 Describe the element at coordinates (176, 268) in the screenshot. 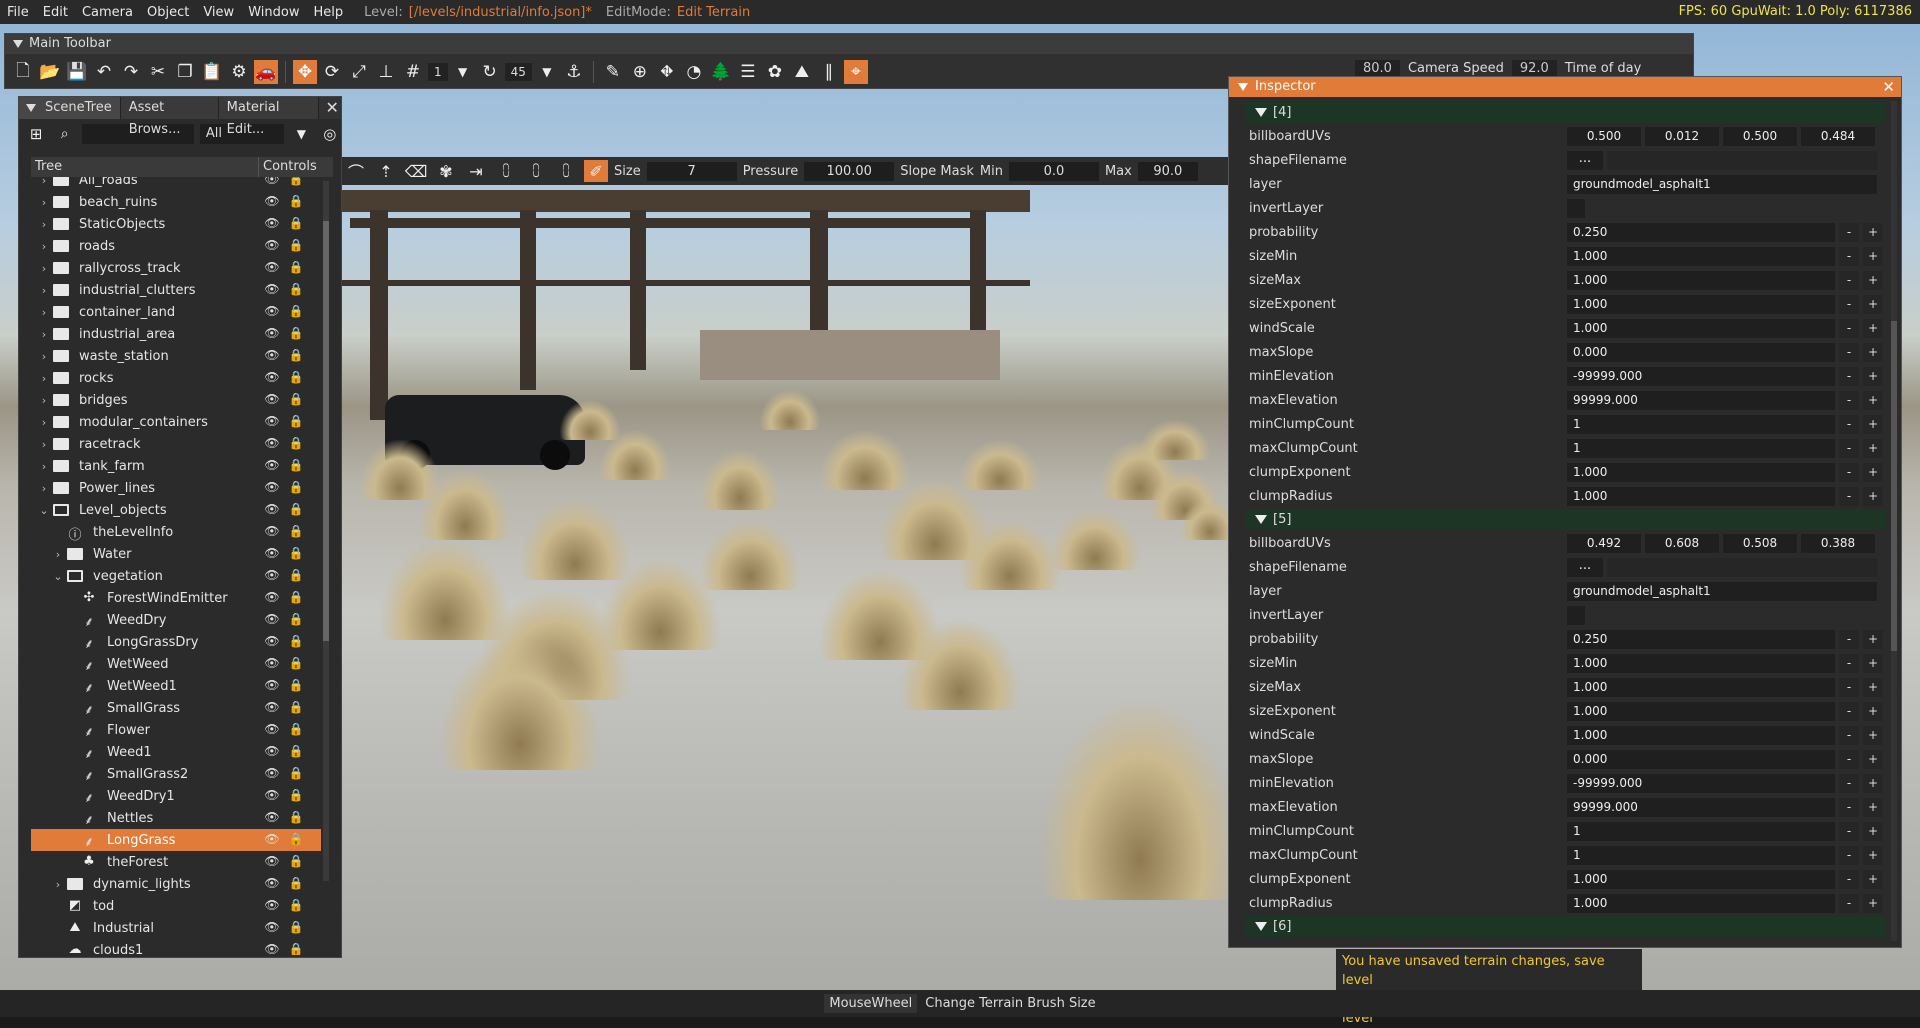

I see `tree-row-rallycross-track: › rallycross_track 👁 🔒` at that location.